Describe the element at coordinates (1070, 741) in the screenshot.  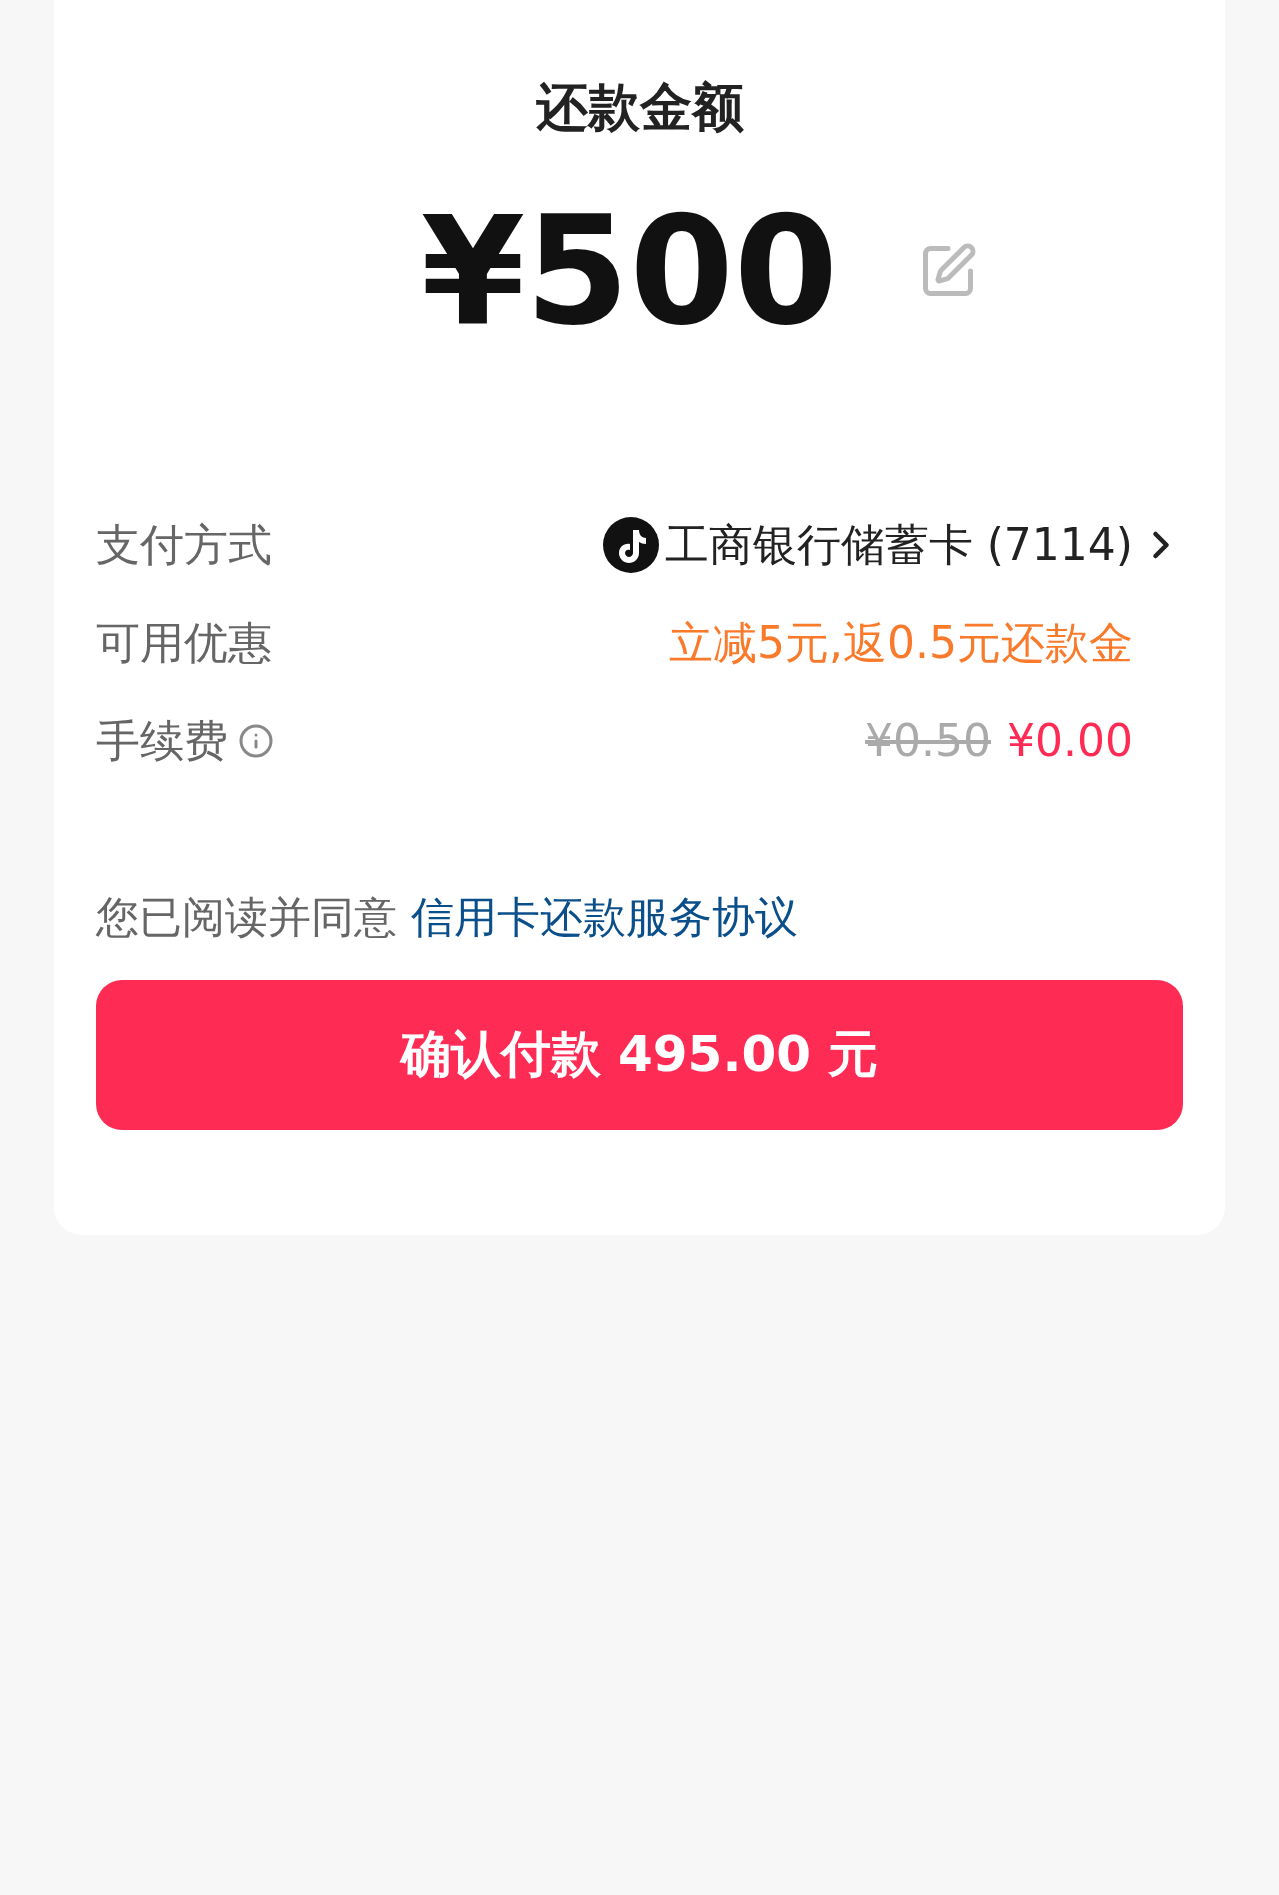
I see `fee-amount: ¥0.00` at that location.